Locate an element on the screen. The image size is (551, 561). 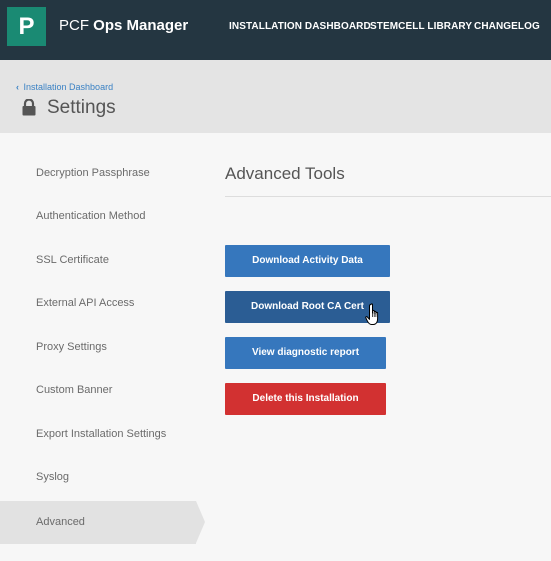
sidebar-item-export-installation-settings: Export Installation Settings is located at coordinates (98, 434).